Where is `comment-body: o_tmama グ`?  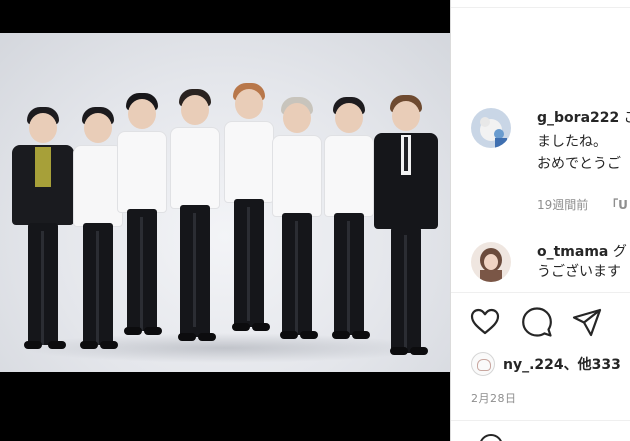 comment-body: o_tmama グ is located at coordinates (582, 252).